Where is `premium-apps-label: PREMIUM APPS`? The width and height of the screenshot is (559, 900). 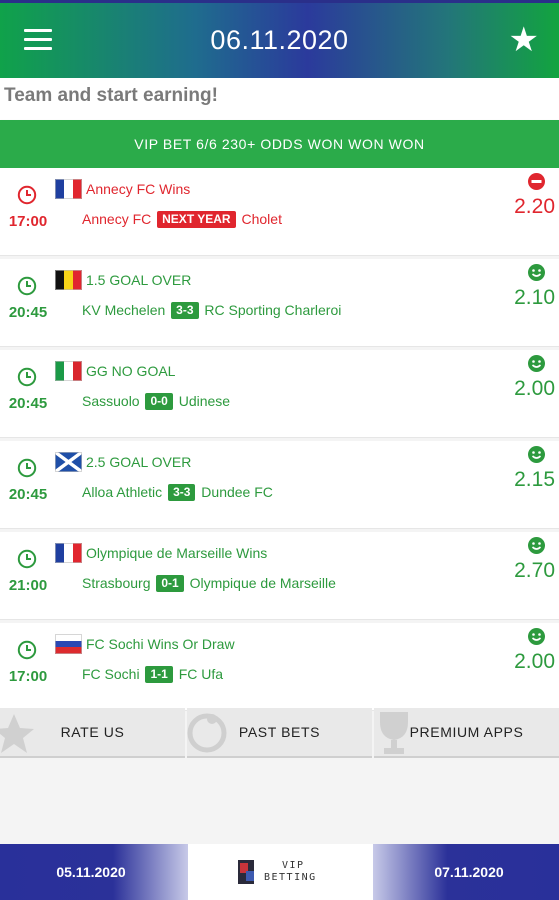 premium-apps-label: PREMIUM APPS is located at coordinates (466, 732).